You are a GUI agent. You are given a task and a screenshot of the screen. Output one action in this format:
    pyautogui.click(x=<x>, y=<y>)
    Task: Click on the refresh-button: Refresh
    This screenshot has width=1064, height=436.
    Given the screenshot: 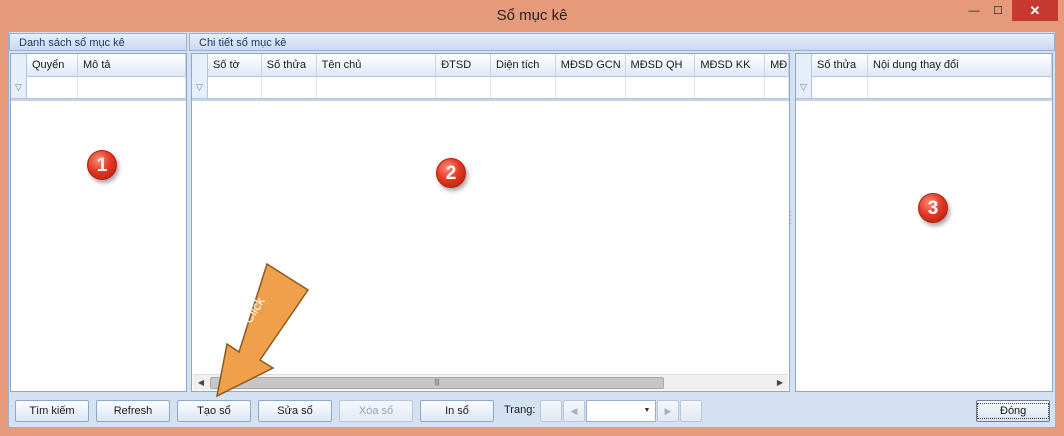 What is the action you would take?
    pyautogui.click(x=133, y=411)
    